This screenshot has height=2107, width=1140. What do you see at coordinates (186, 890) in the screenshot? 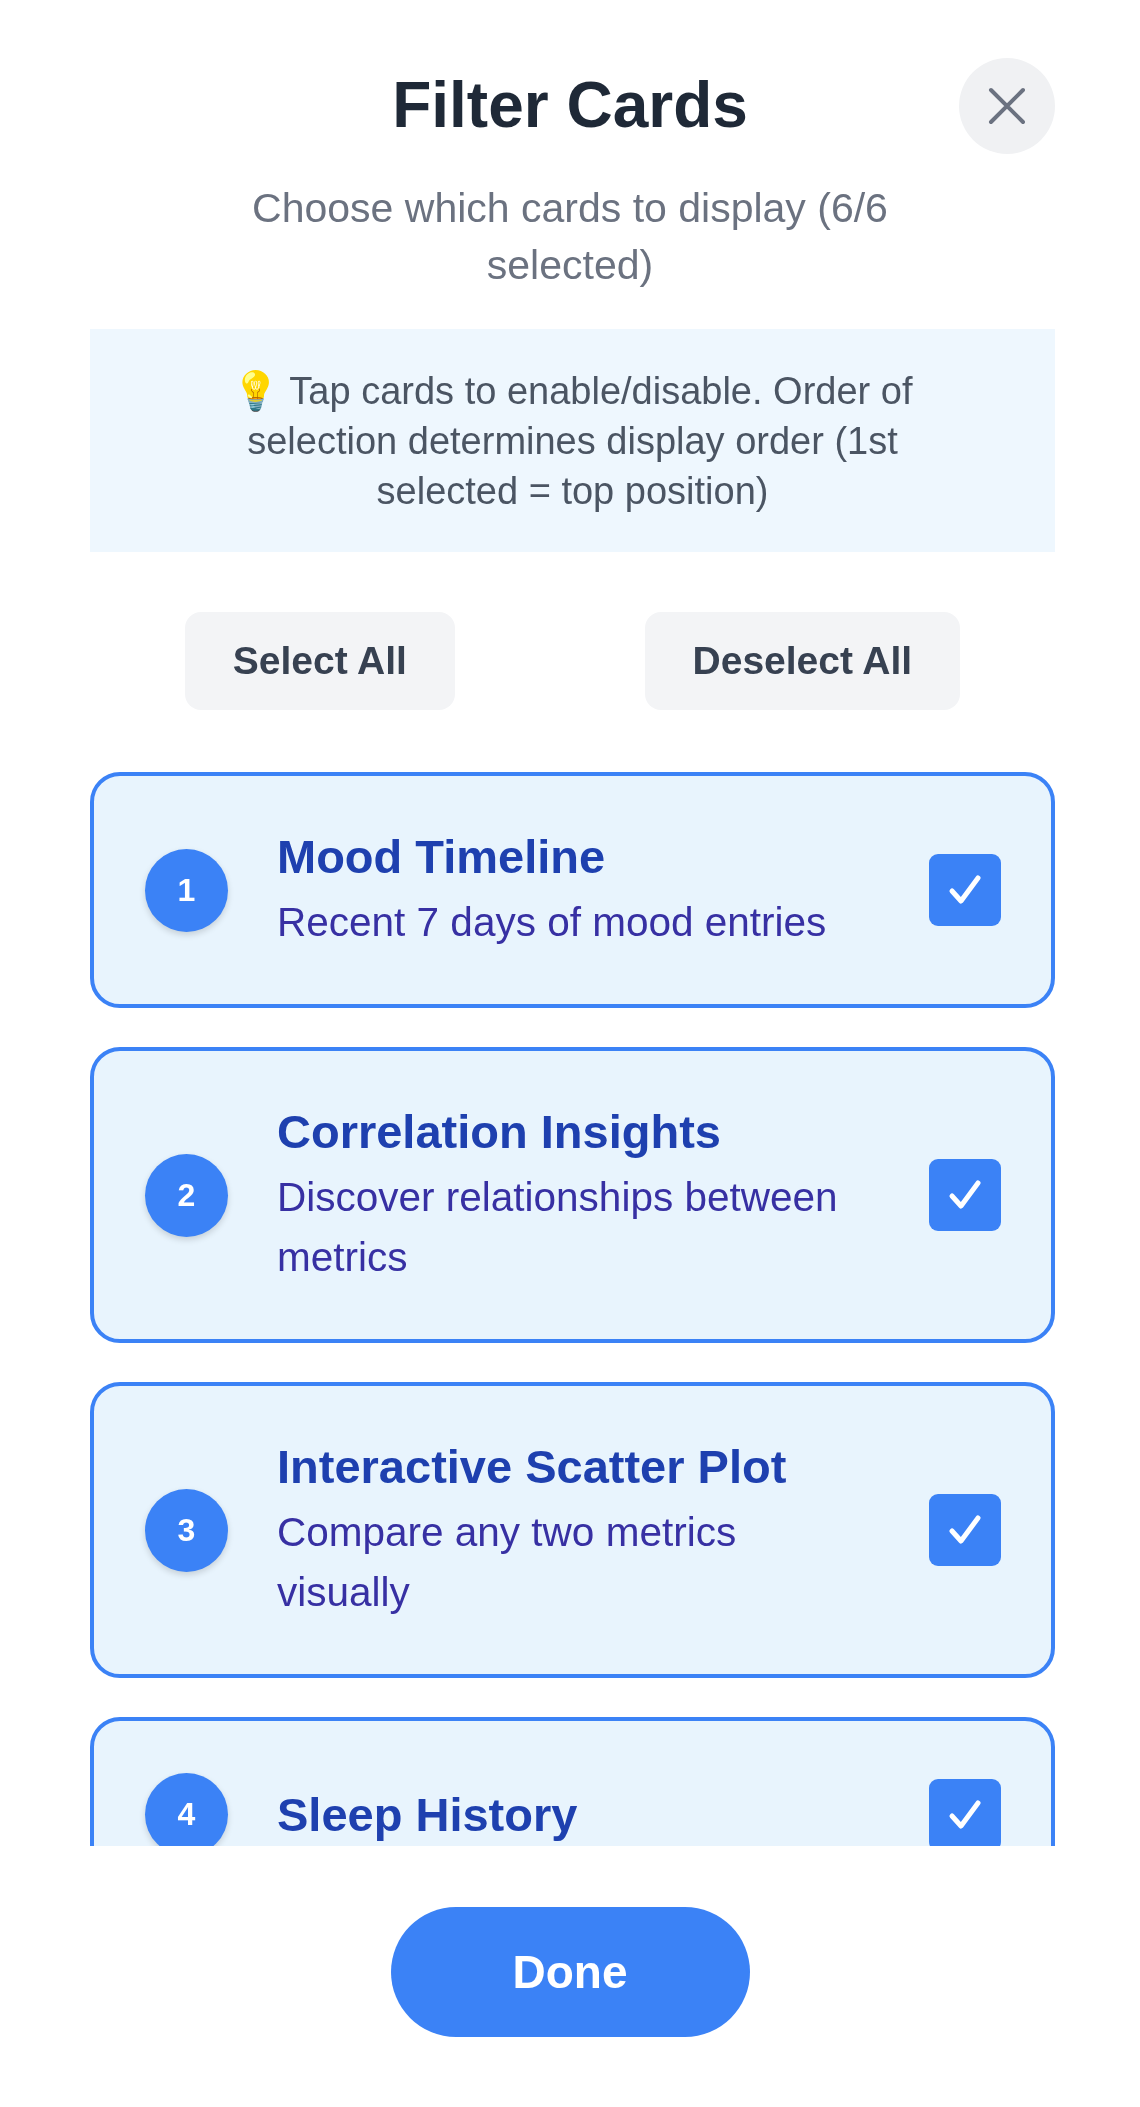
I see `order-badge: 1` at bounding box center [186, 890].